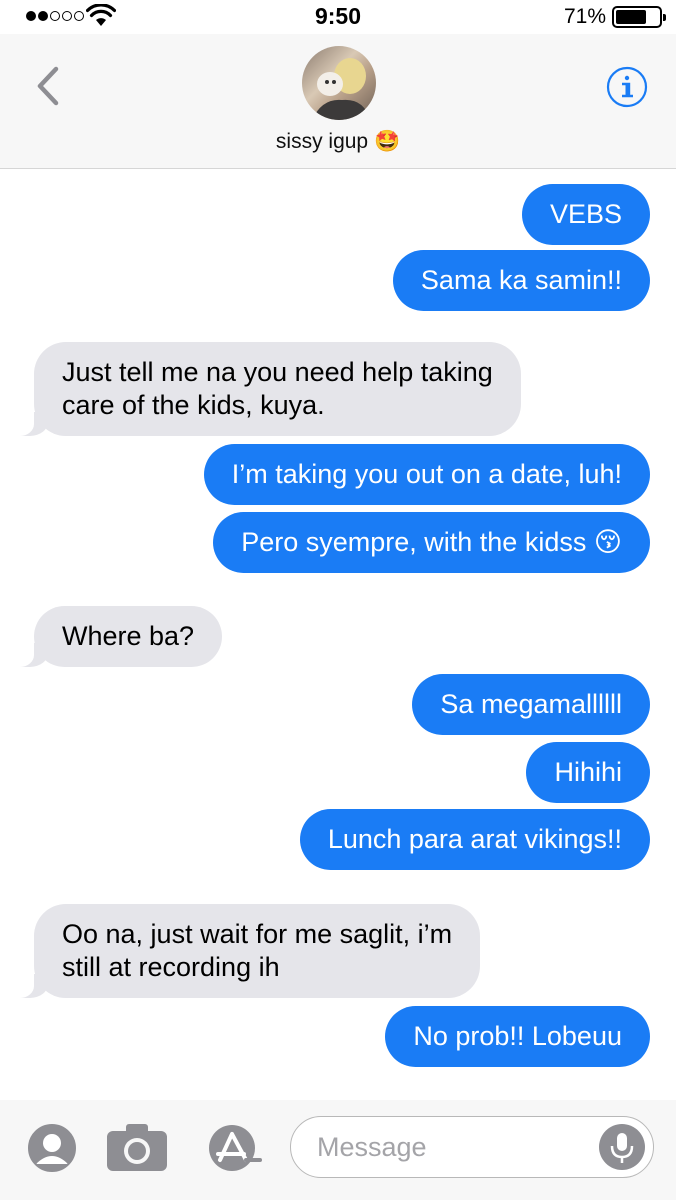  I want to click on info-icon, so click(627, 87).